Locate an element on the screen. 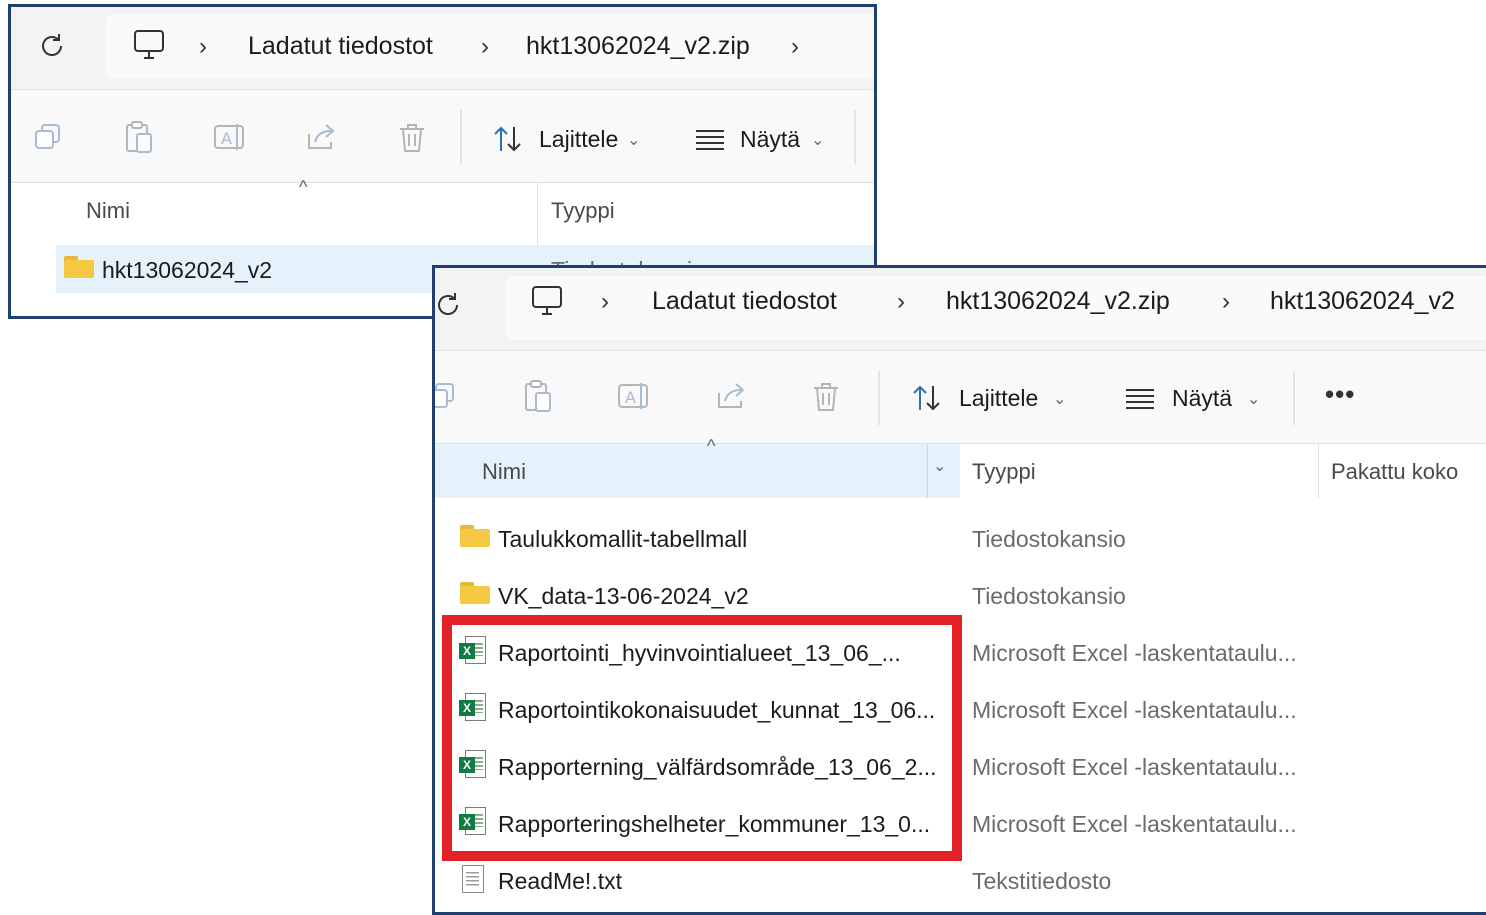 The width and height of the screenshot is (1486, 915). more-options-icon: ••• is located at coordinates (1340, 394).